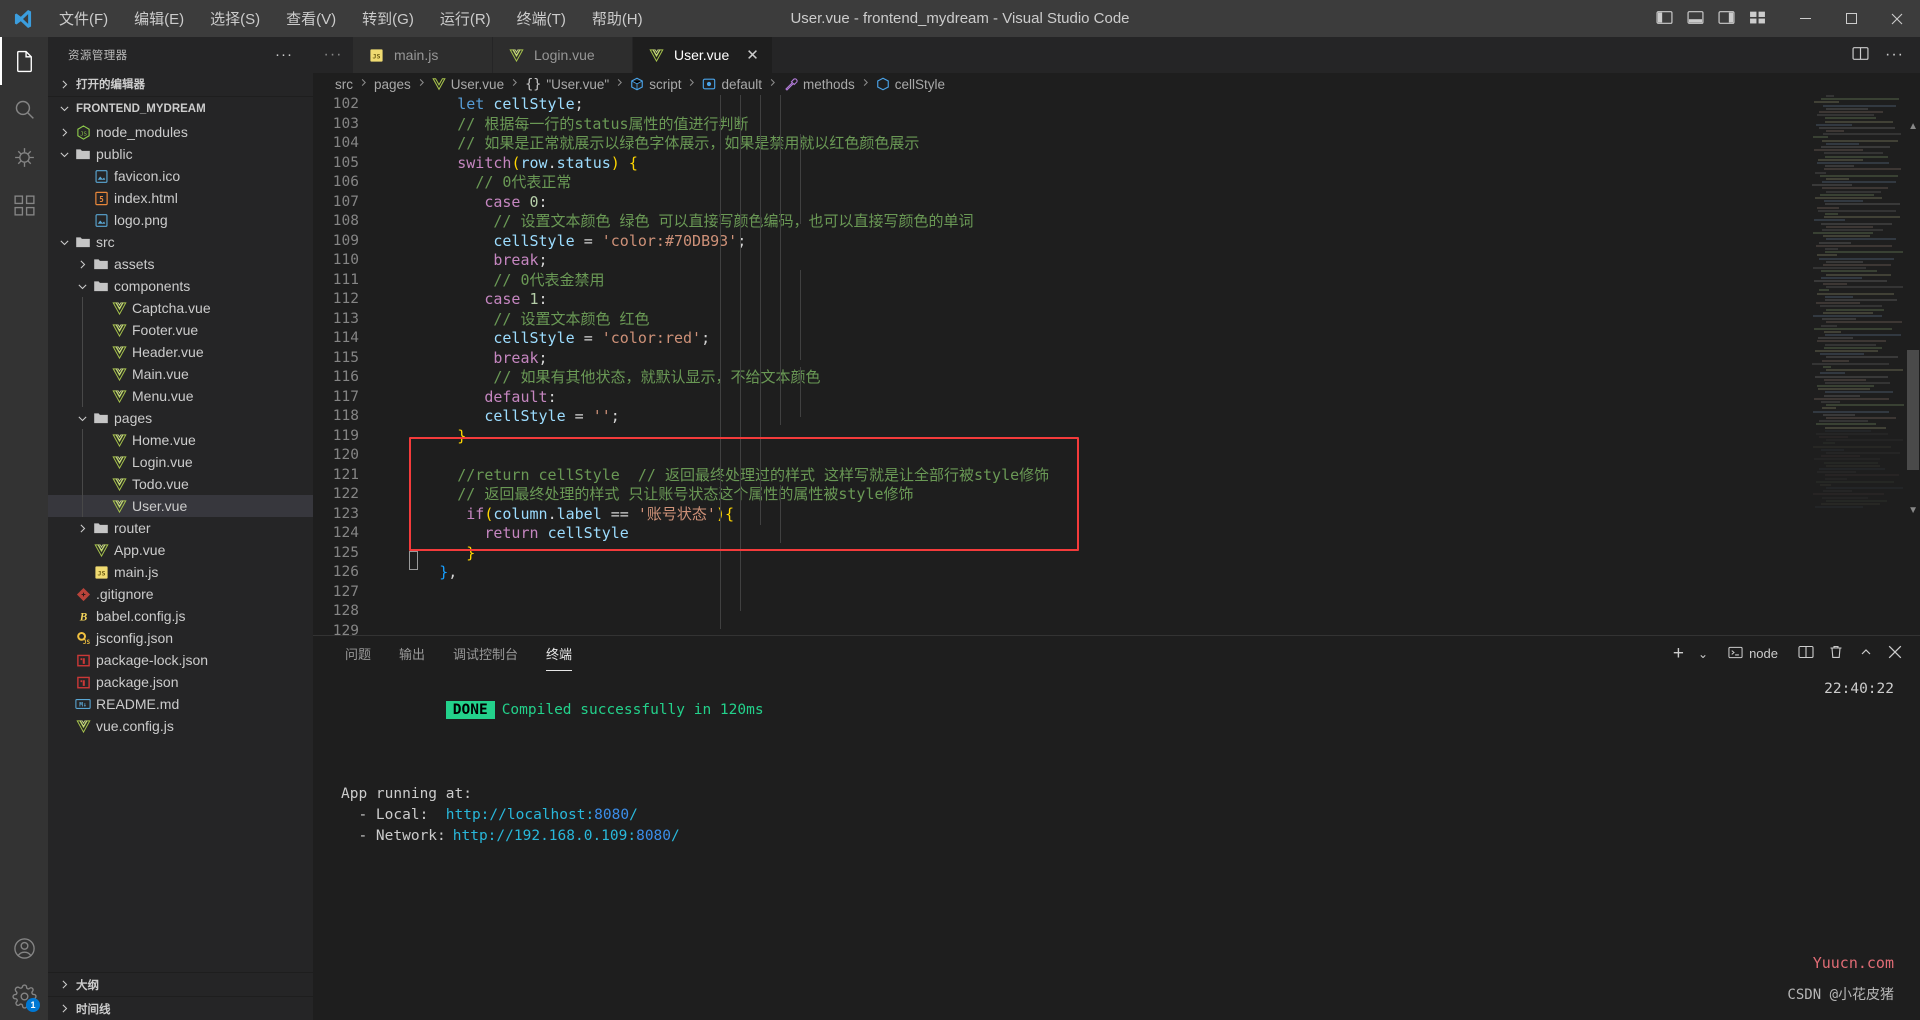 The height and width of the screenshot is (1020, 1920). I want to click on panel-tab: 终端, so click(559, 653).